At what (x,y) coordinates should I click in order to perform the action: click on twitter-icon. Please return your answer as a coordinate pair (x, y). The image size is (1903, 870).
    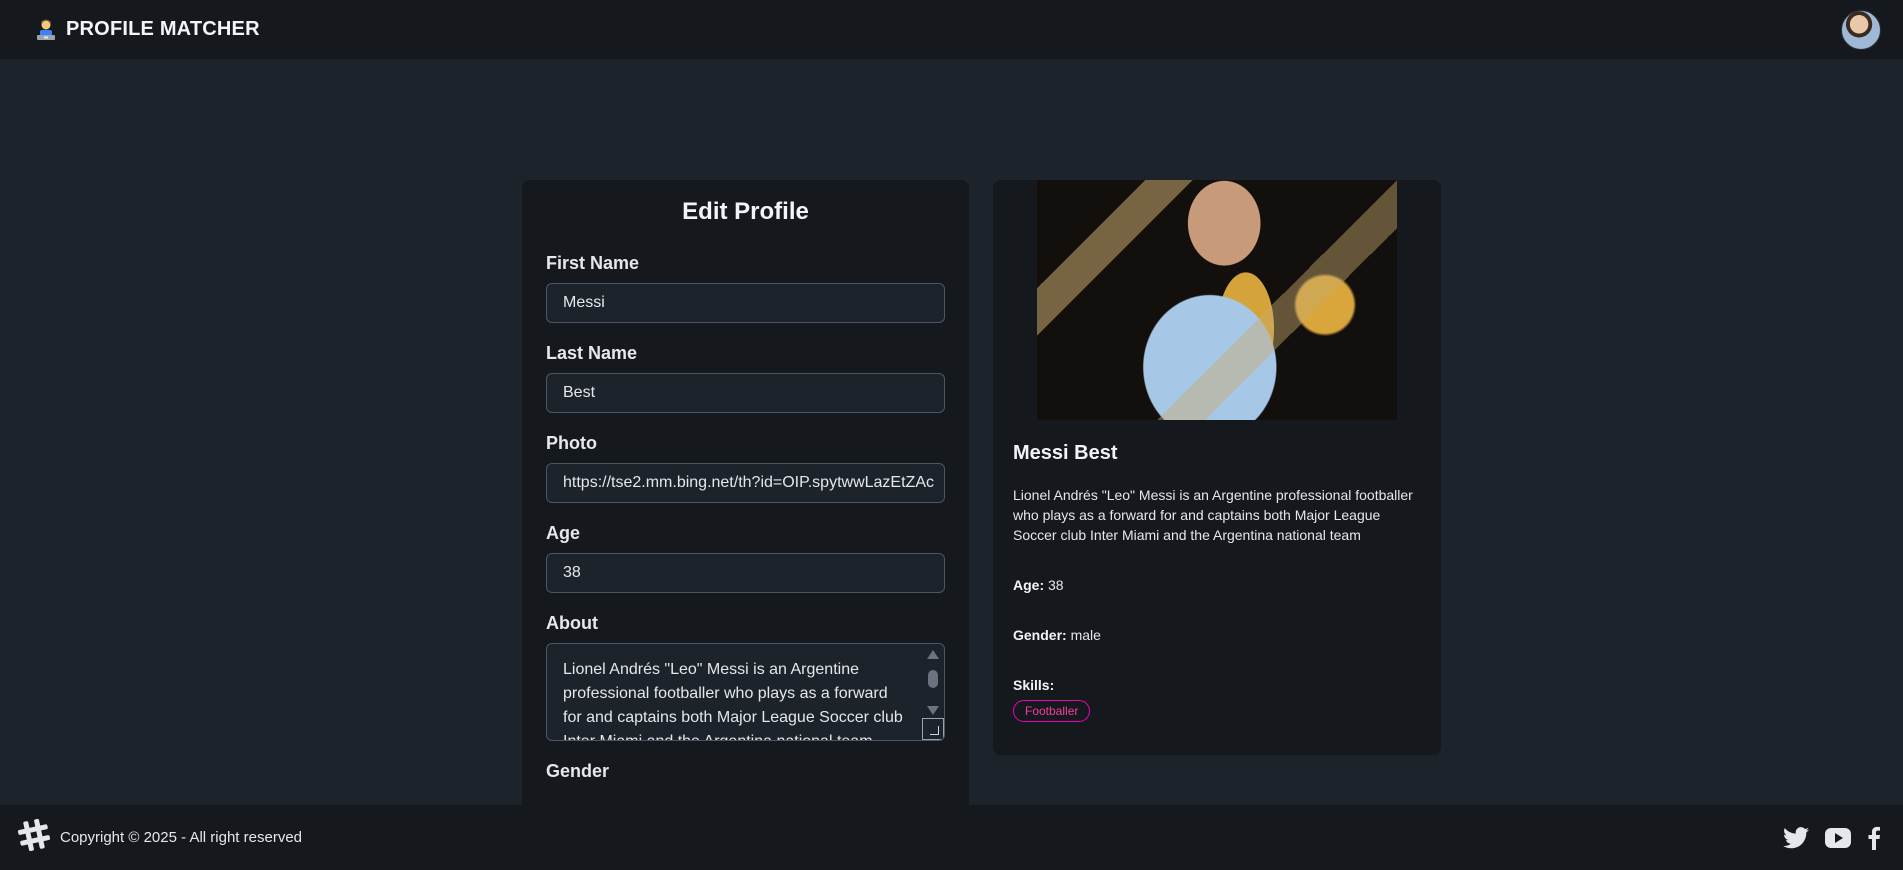
    Looking at the image, I should click on (1796, 837).